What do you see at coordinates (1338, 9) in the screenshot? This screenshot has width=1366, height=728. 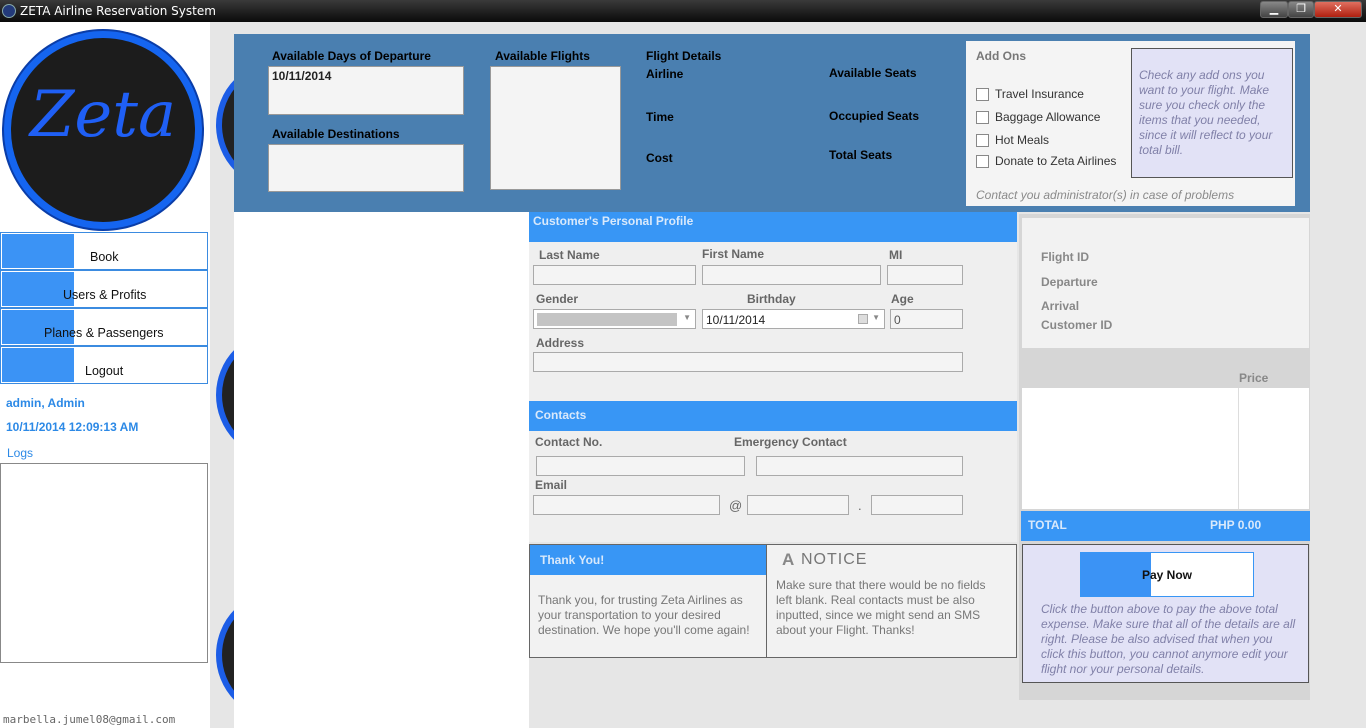 I see `close-button: ✕` at bounding box center [1338, 9].